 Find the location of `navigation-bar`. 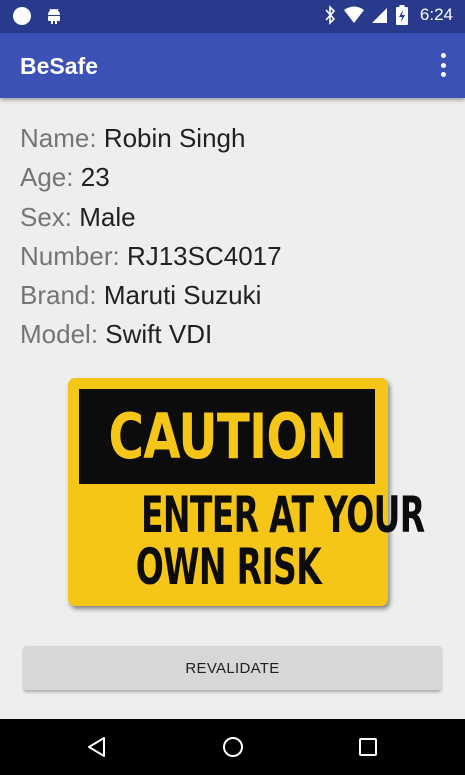

navigation-bar is located at coordinates (232, 747).